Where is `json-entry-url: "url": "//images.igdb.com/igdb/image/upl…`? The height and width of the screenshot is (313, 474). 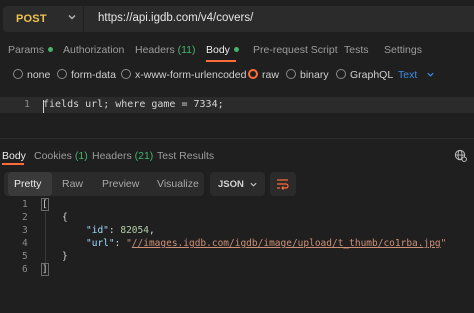 json-entry-url: "url": "//images.igdb.com/igdb/image/upl… is located at coordinates (266, 243).